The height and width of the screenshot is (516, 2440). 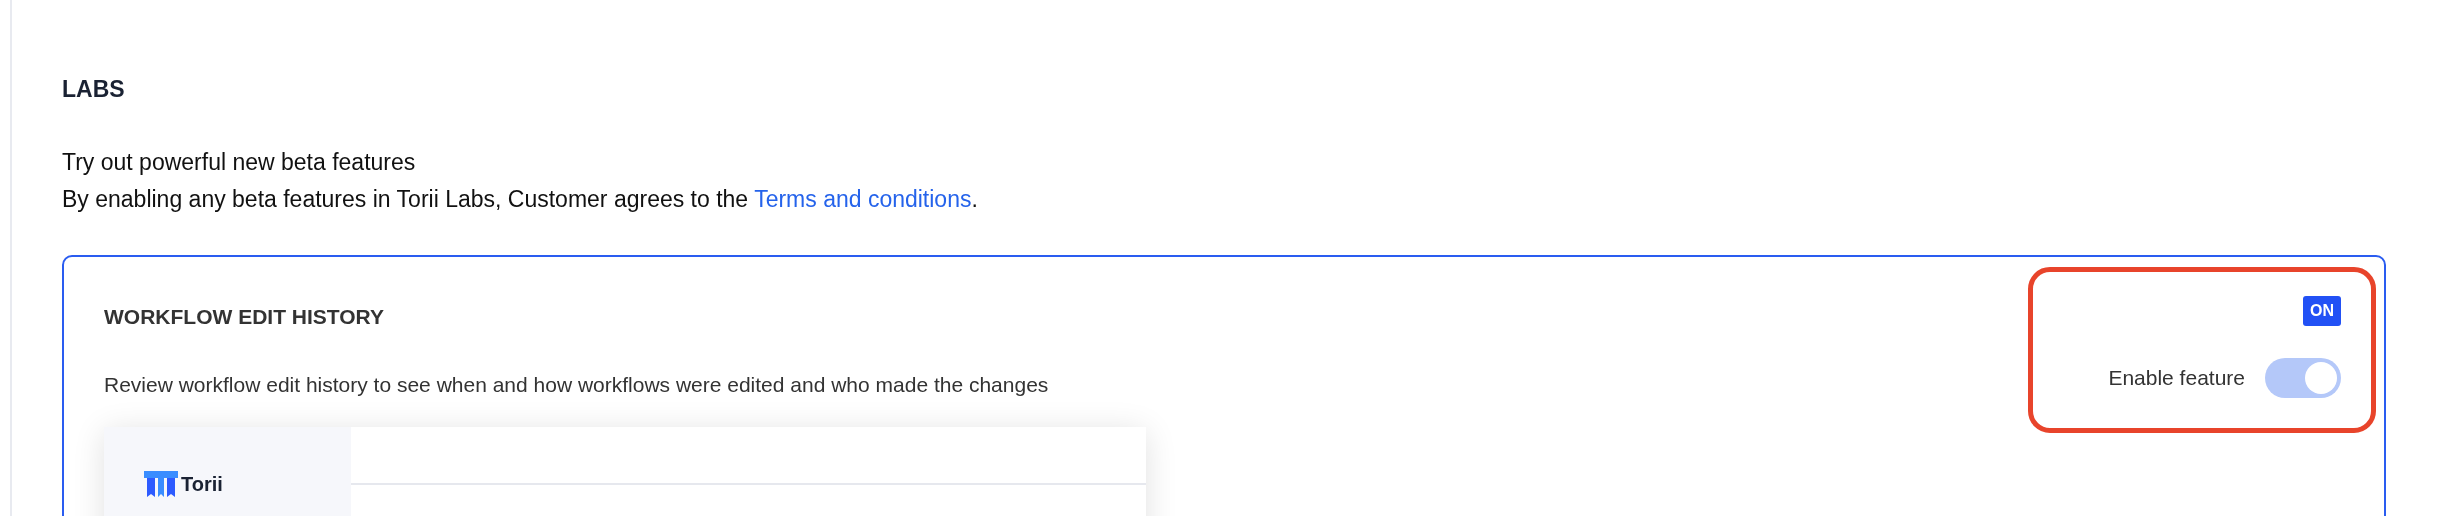 I want to click on status-badge: ON, so click(x=2322, y=311).